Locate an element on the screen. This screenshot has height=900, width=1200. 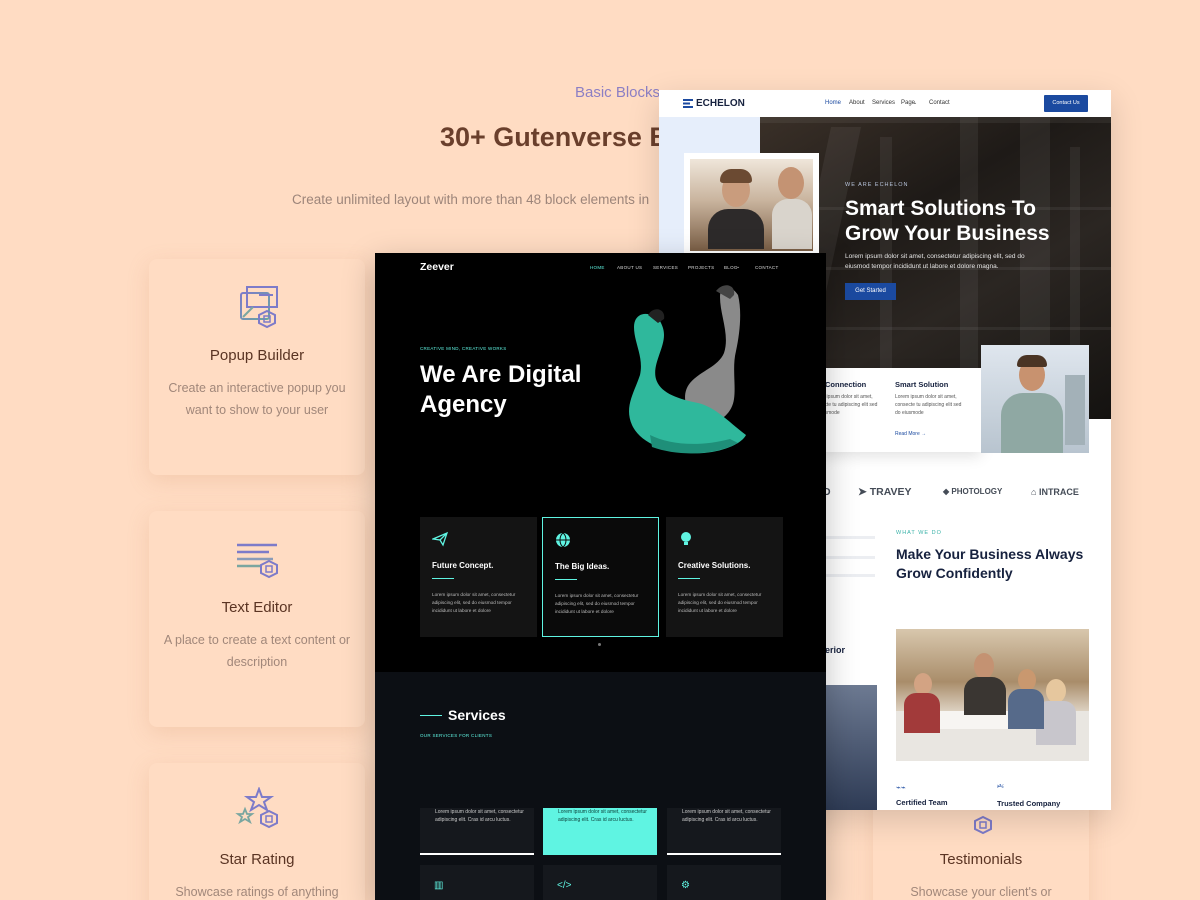
hero-eyebrow: WE ARE ECHELON is located at coordinates (877, 185).